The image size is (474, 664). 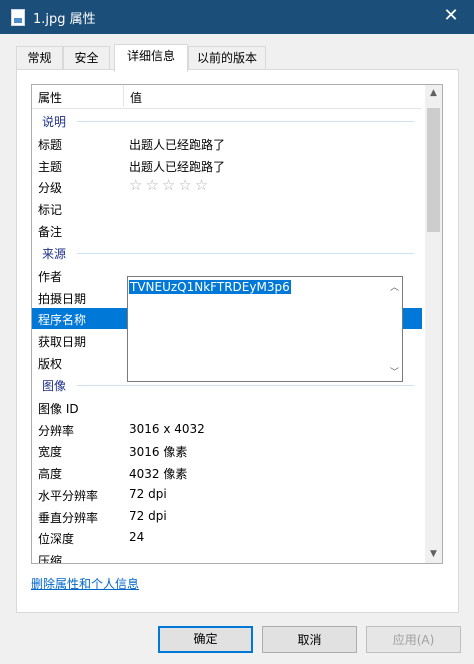 What do you see at coordinates (227, 97) in the screenshot?
I see `list-header: 属性 值` at bounding box center [227, 97].